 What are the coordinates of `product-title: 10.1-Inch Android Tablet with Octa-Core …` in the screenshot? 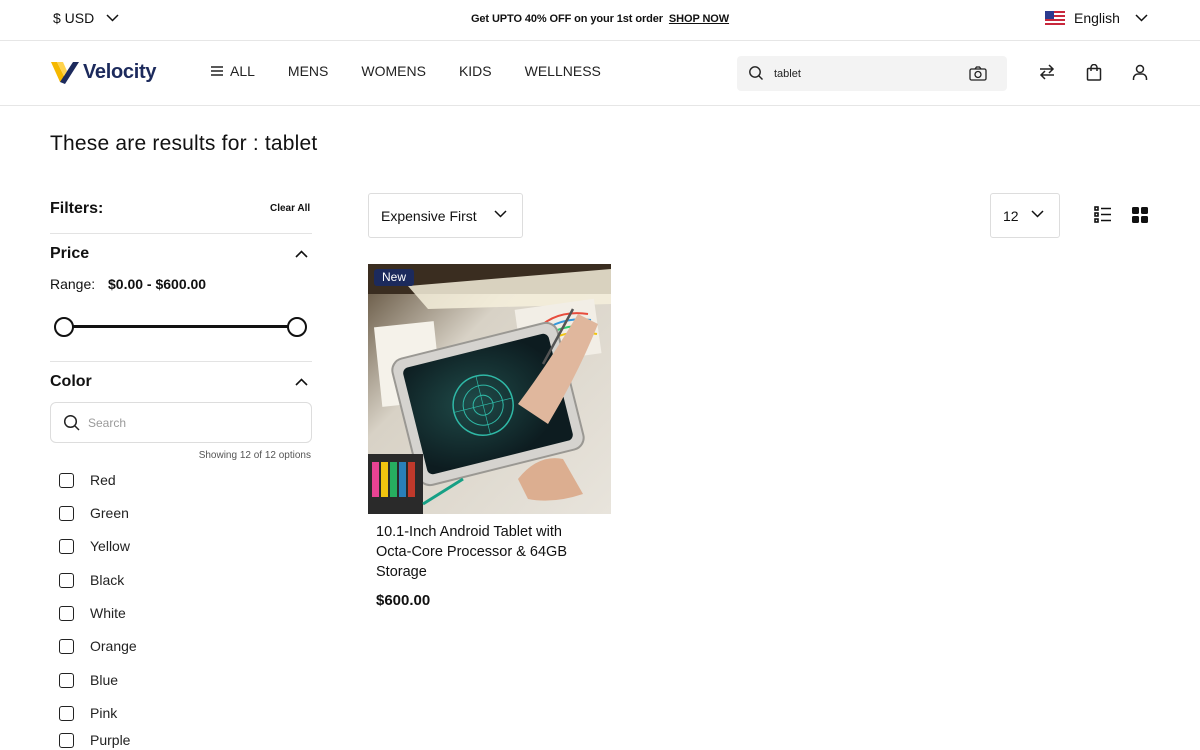 It's located at (488, 552).